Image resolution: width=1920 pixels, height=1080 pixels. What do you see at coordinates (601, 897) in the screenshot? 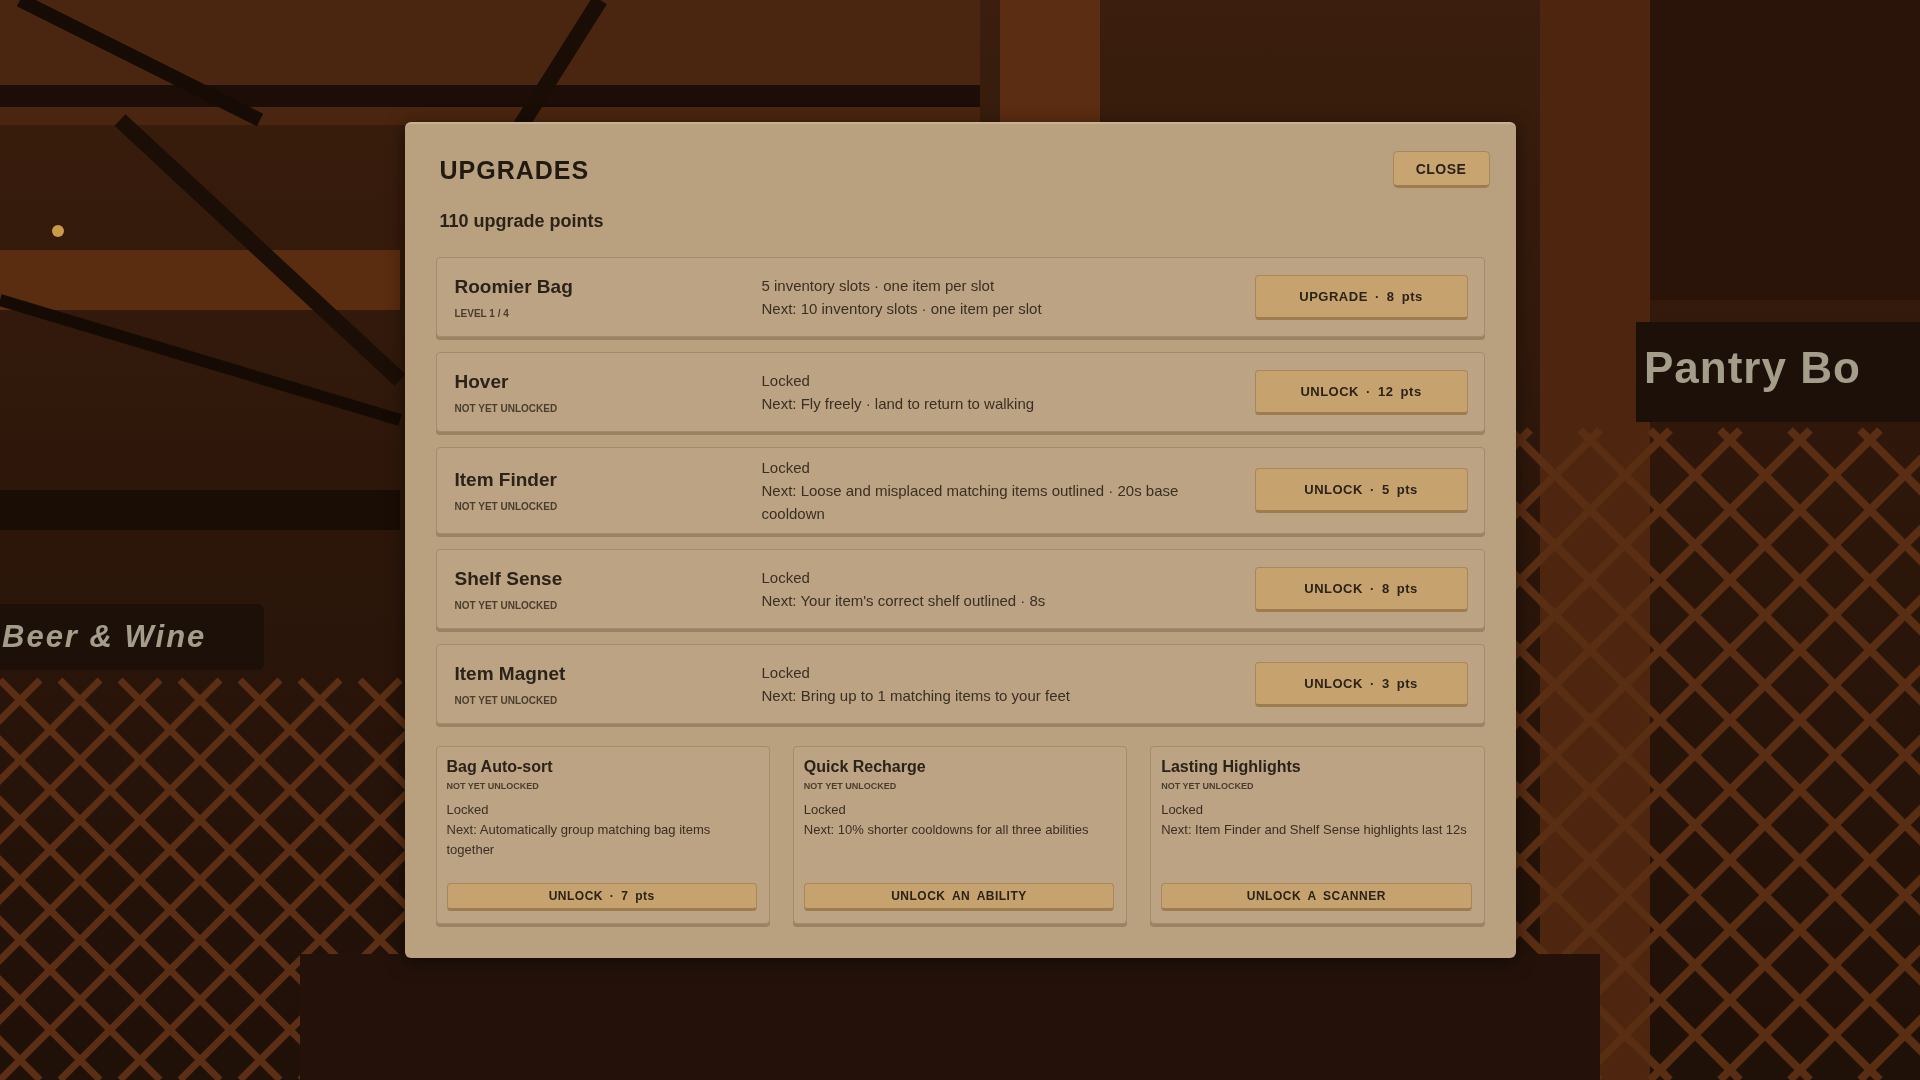
I see `upgrade-button: UNLOCK · 7 pts` at bounding box center [601, 897].